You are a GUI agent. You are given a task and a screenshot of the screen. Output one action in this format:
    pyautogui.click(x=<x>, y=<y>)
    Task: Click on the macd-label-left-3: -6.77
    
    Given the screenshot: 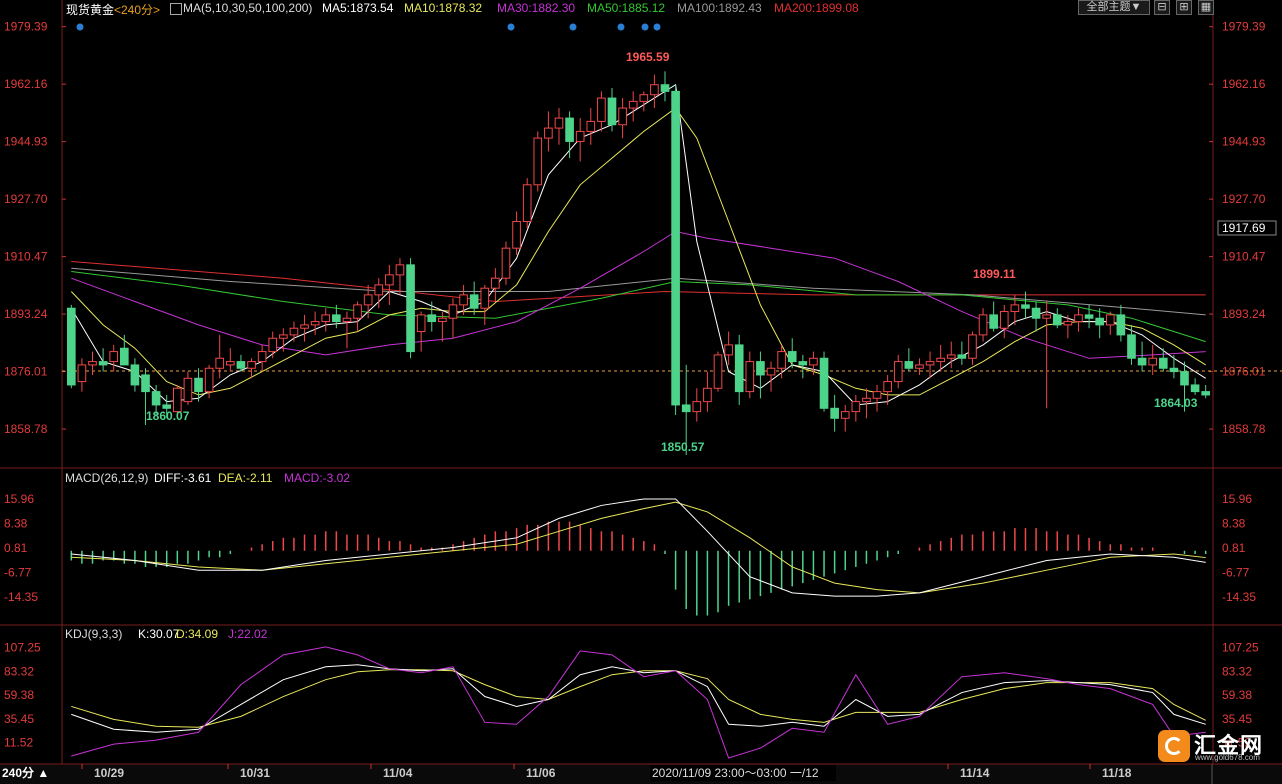 What is the action you would take?
    pyautogui.click(x=18, y=573)
    